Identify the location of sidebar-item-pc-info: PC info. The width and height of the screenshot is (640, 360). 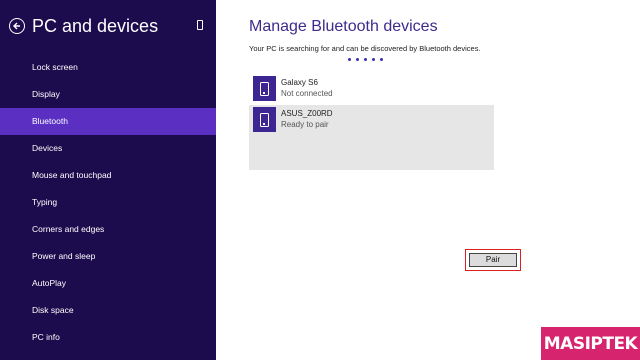
(108, 337).